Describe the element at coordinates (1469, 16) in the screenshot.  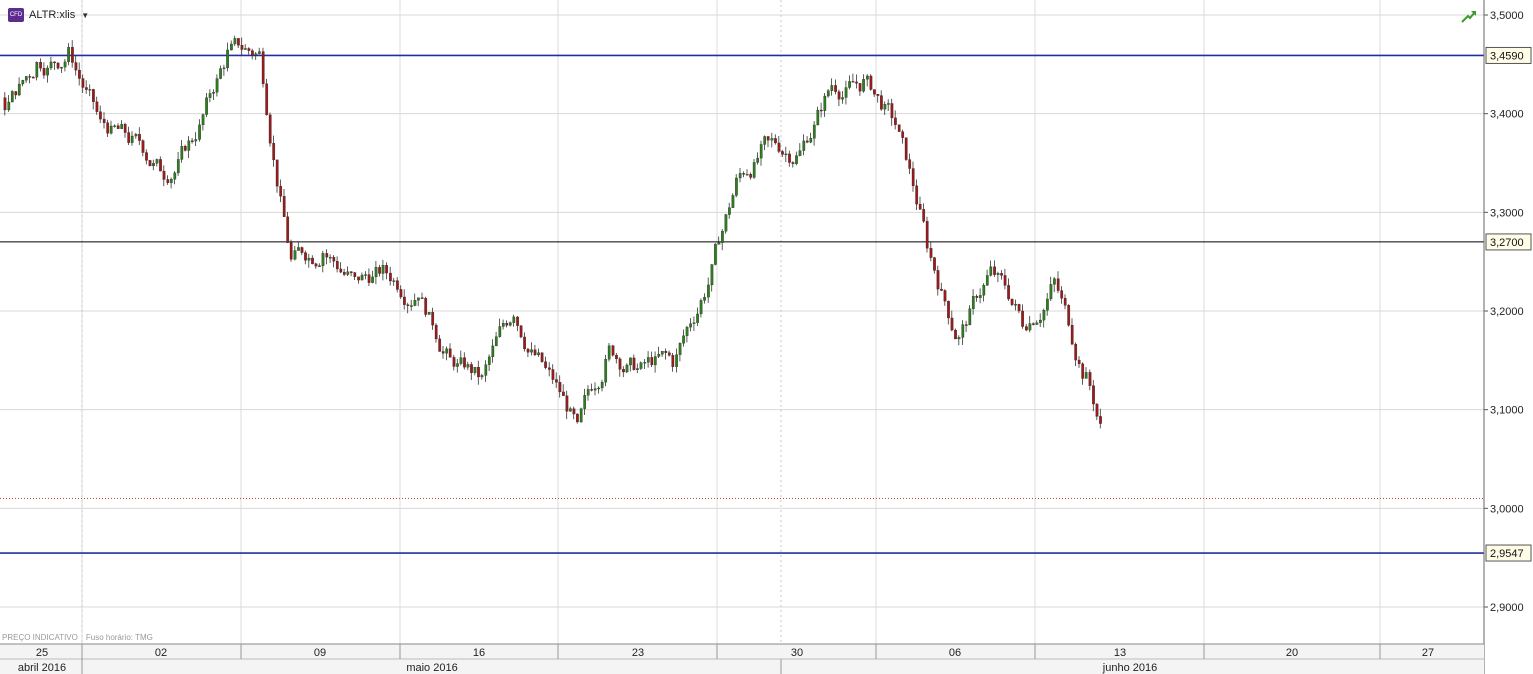
I see `trend-arrow-icon` at that location.